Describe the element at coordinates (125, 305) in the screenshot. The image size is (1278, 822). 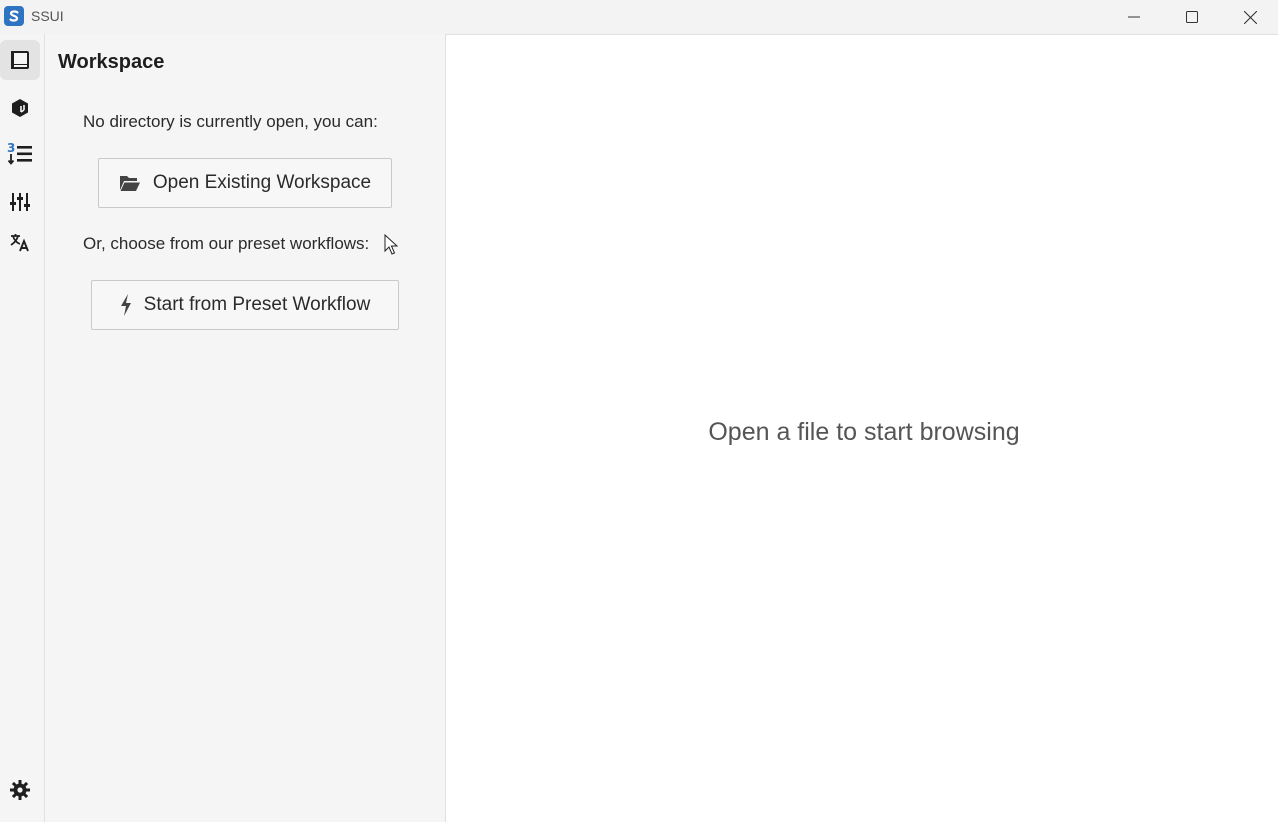
I see `lightning-icon` at that location.